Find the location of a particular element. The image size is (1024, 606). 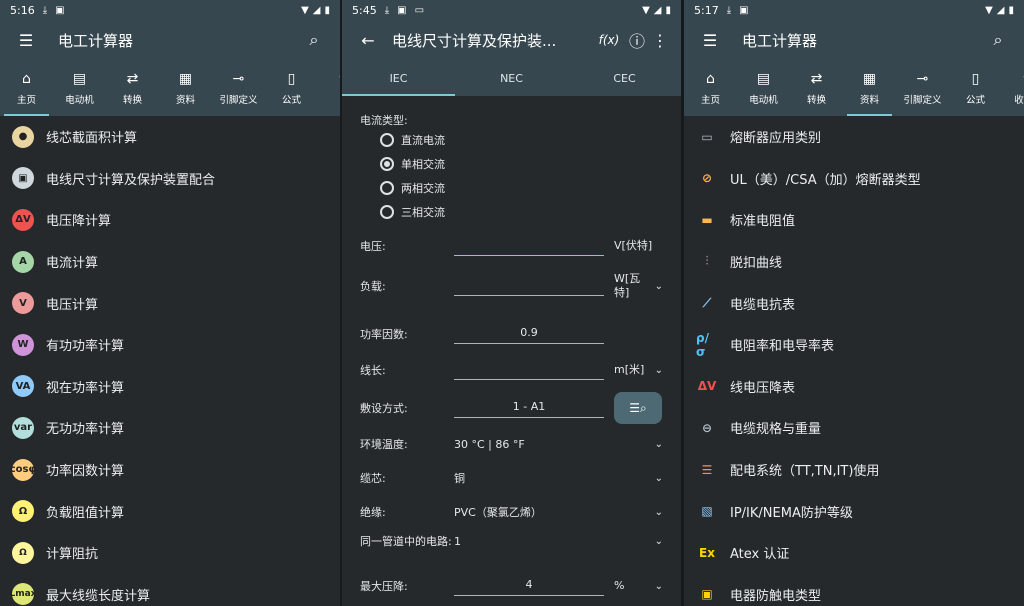

tab-favorites: ☆收 is located at coordinates (329, 88).